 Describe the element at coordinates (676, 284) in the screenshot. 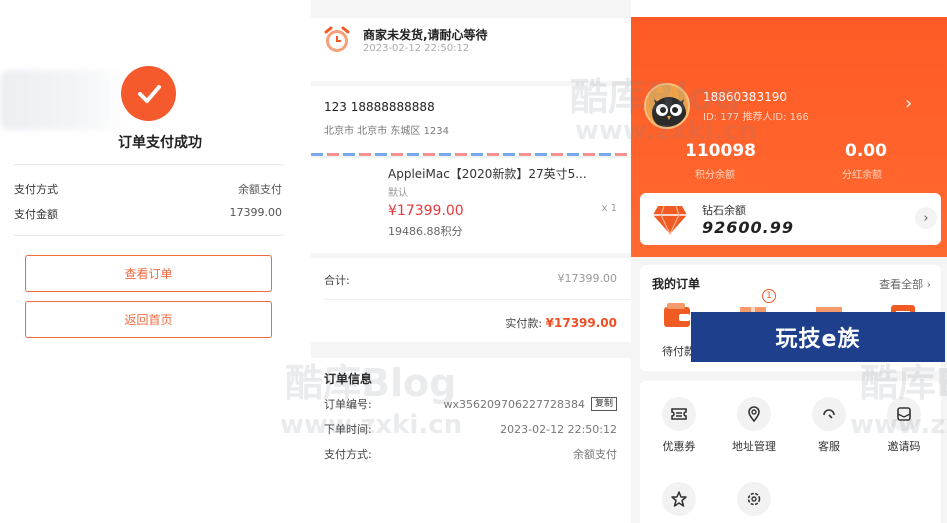

I see `orders-title: 我的订单` at that location.